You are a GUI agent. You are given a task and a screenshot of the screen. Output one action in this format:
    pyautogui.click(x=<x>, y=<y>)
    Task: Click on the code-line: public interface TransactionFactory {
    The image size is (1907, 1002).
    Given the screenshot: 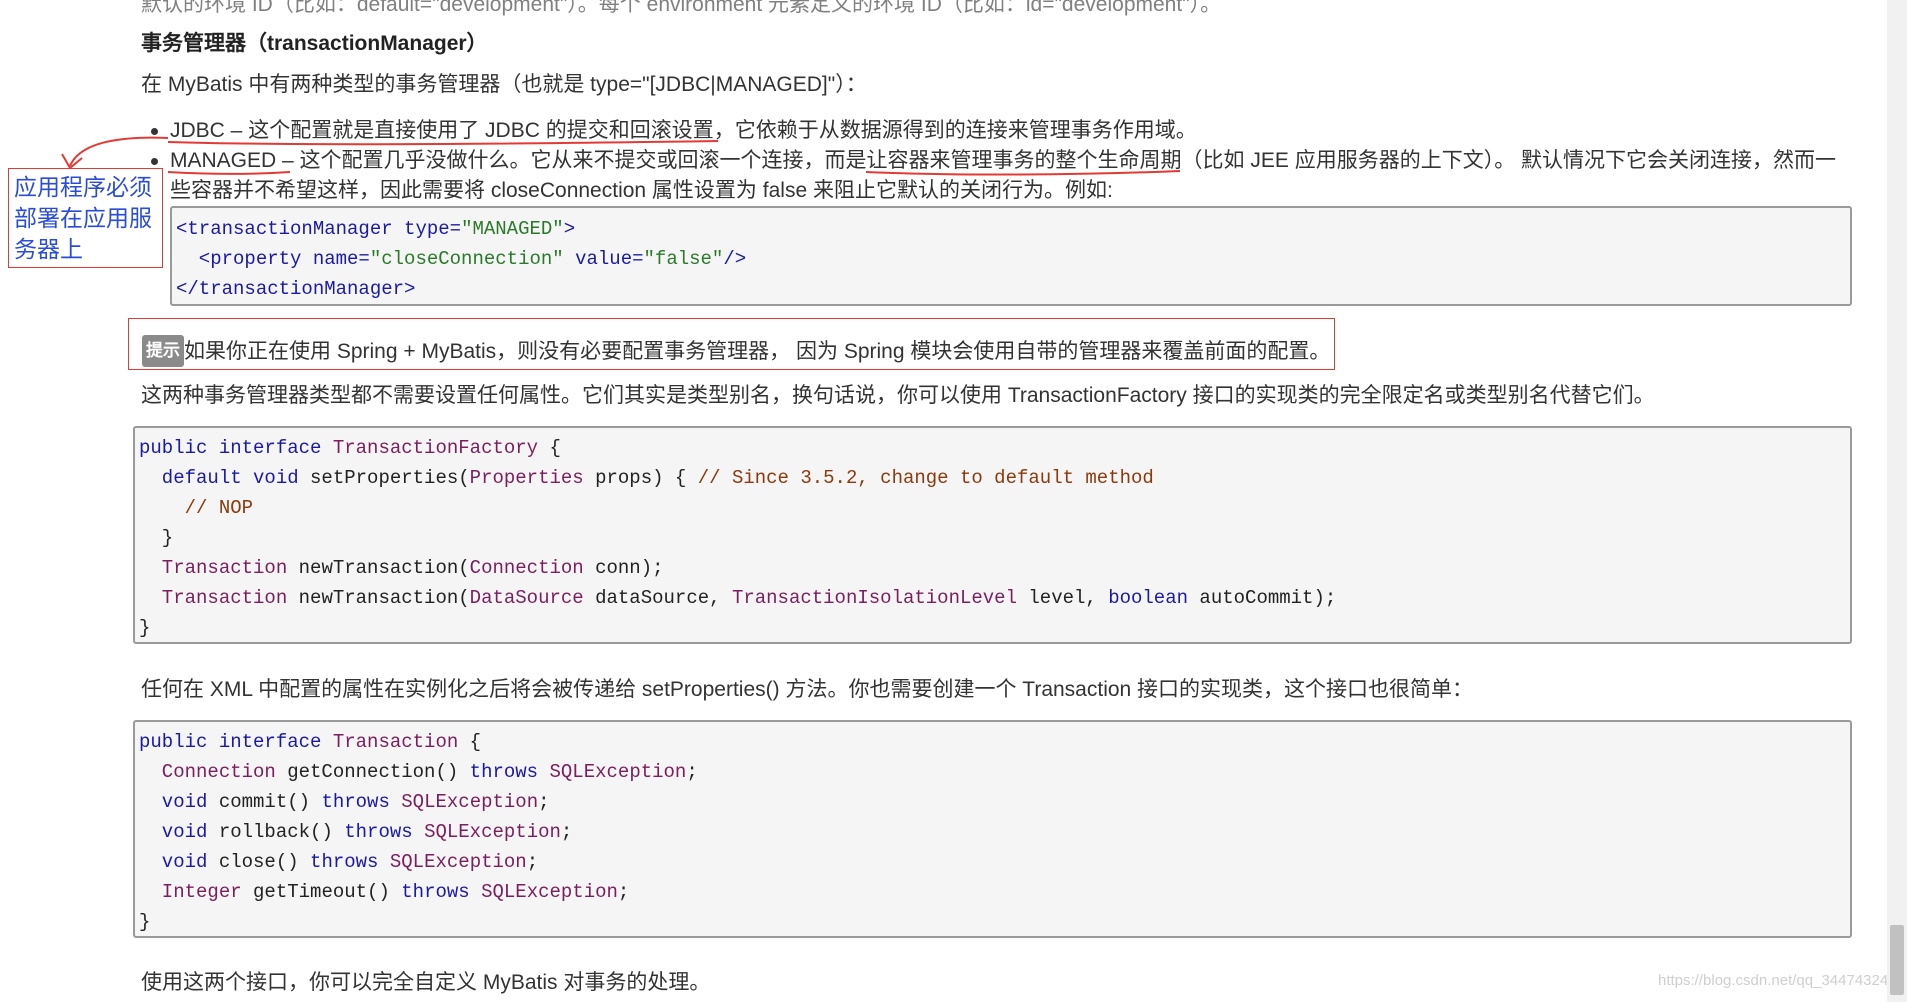 What is the action you would take?
    pyautogui.click(x=350, y=448)
    